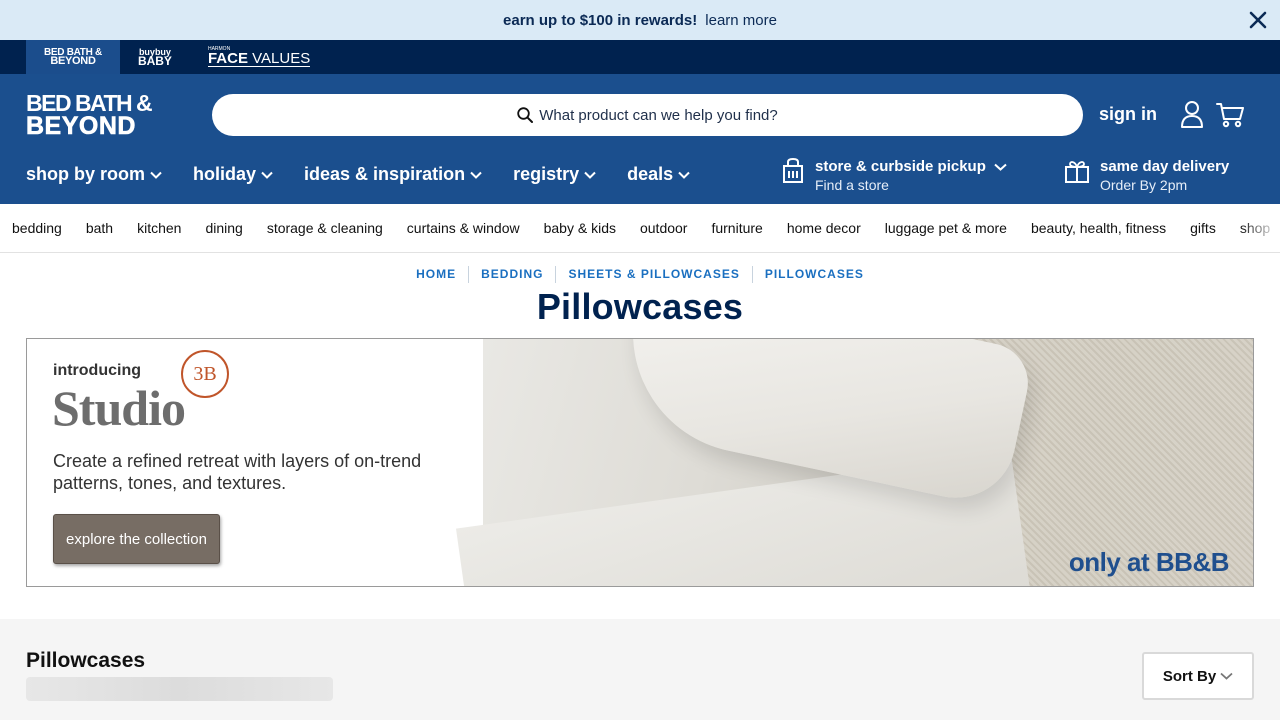 The image size is (1280, 720). What do you see at coordinates (650, 174) in the screenshot?
I see `nav-deals-label: deals` at bounding box center [650, 174].